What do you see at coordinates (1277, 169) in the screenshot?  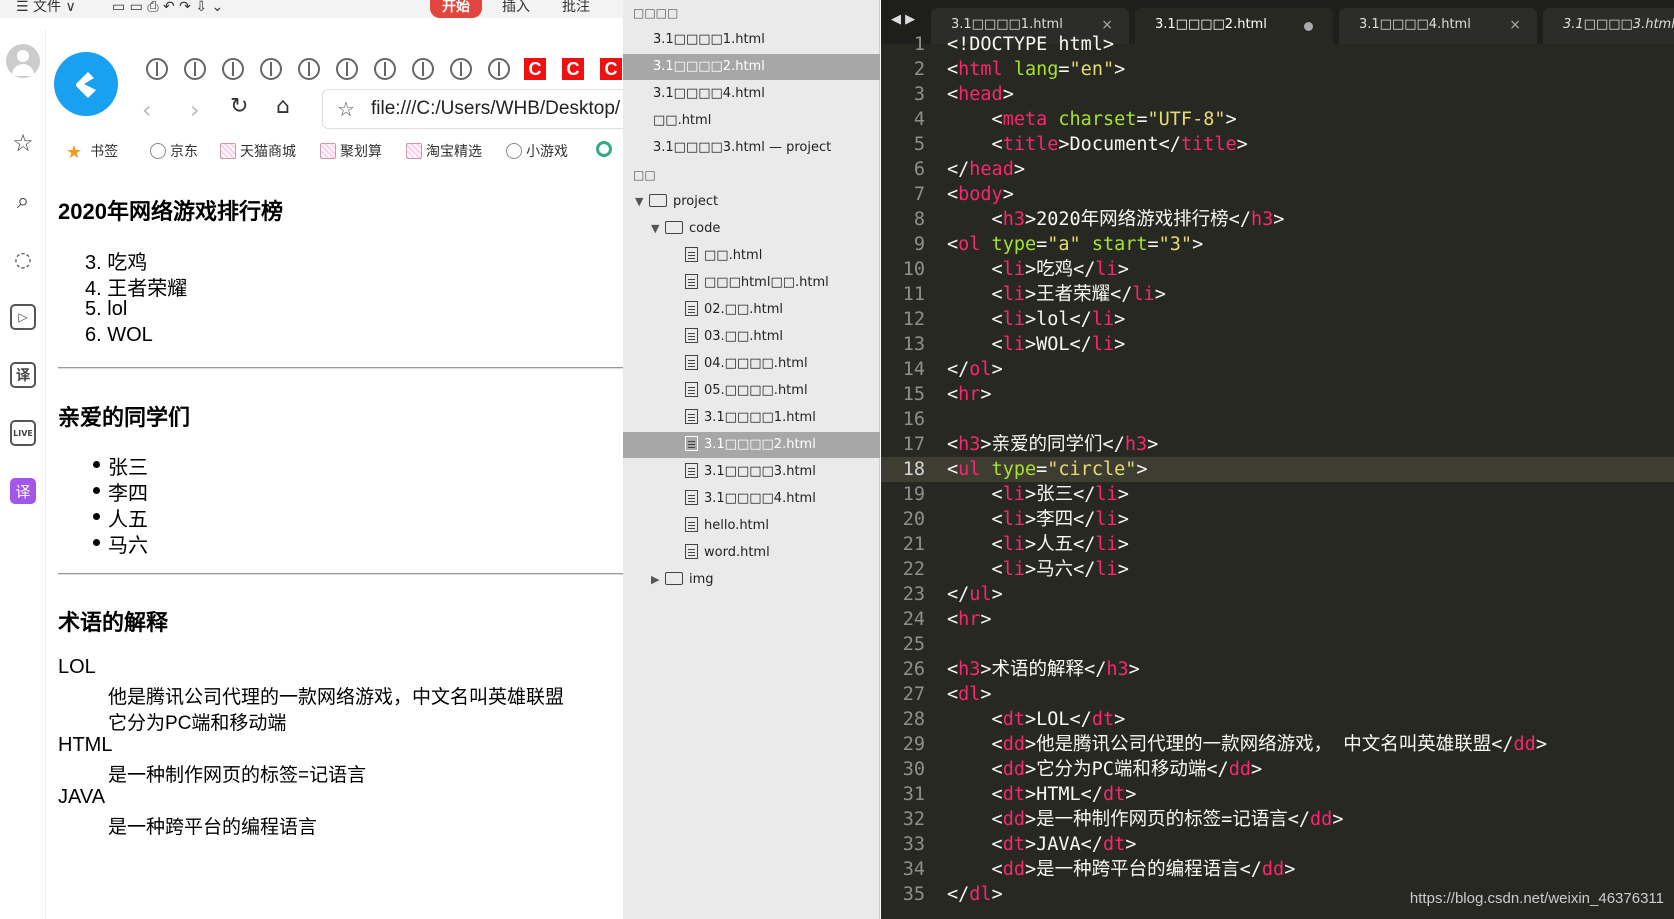 I see `code-line: 6 </head>` at bounding box center [1277, 169].